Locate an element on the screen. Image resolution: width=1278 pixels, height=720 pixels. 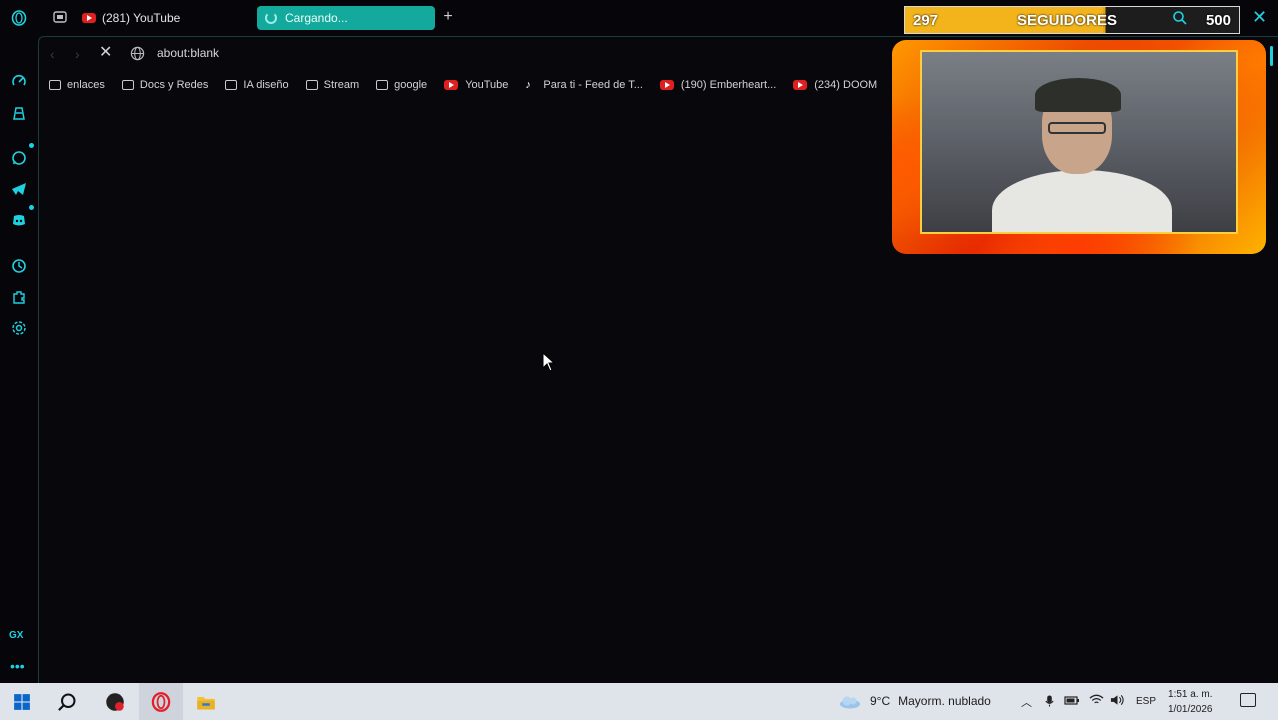
follower-goal-bar: 297 SEGUIDORES 500 is located at coordinates (1072, 20).